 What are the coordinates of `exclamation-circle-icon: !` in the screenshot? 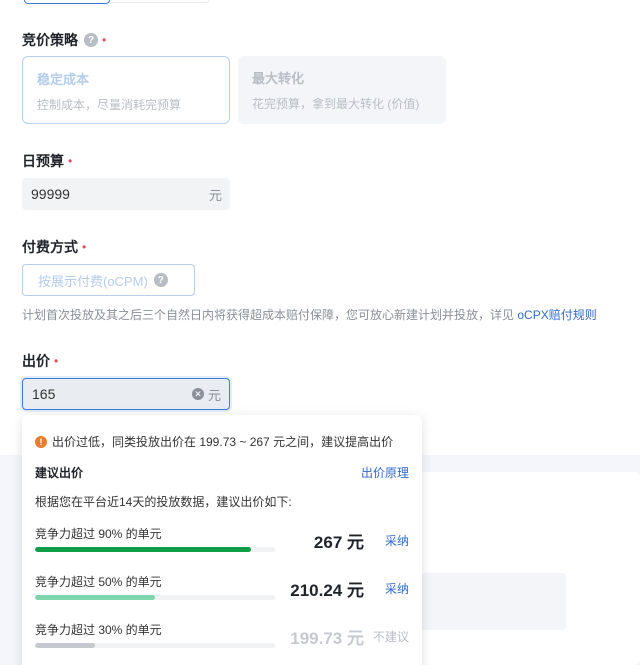 It's located at (41, 441).